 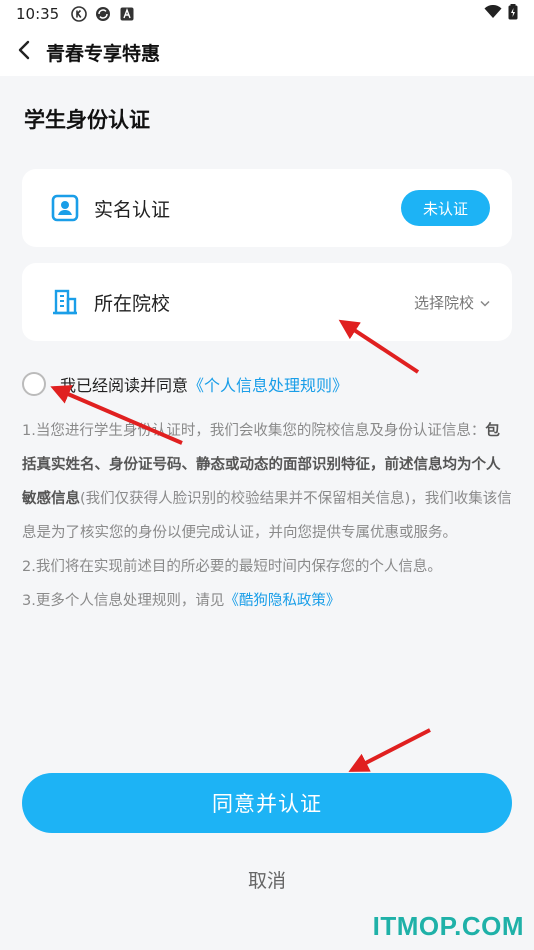 What do you see at coordinates (65, 208) in the screenshot?
I see `id-card-icon` at bounding box center [65, 208].